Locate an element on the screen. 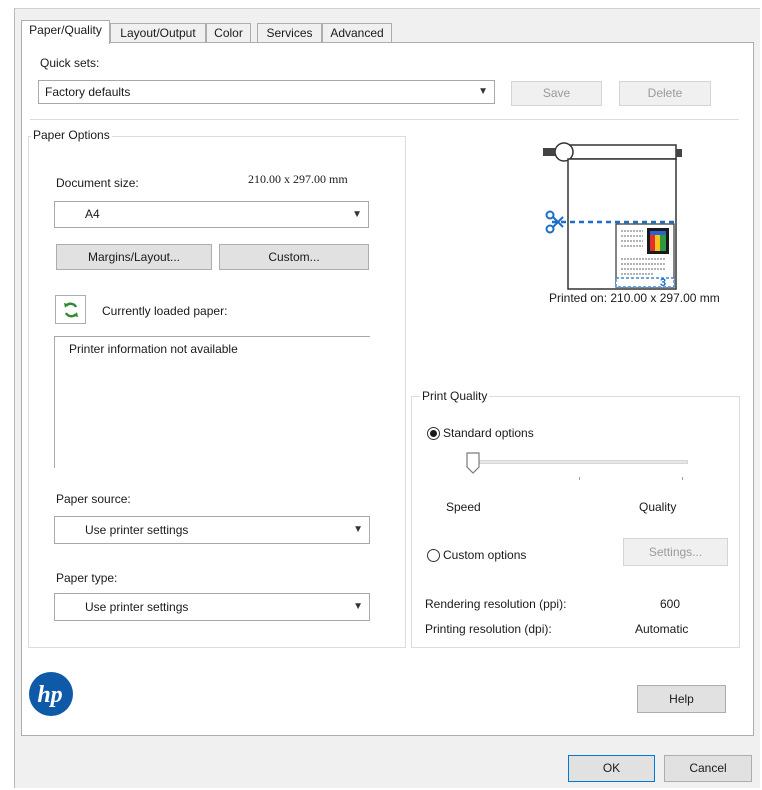 The height and width of the screenshot is (790, 762). refresh-paper-button is located at coordinates (70, 309).